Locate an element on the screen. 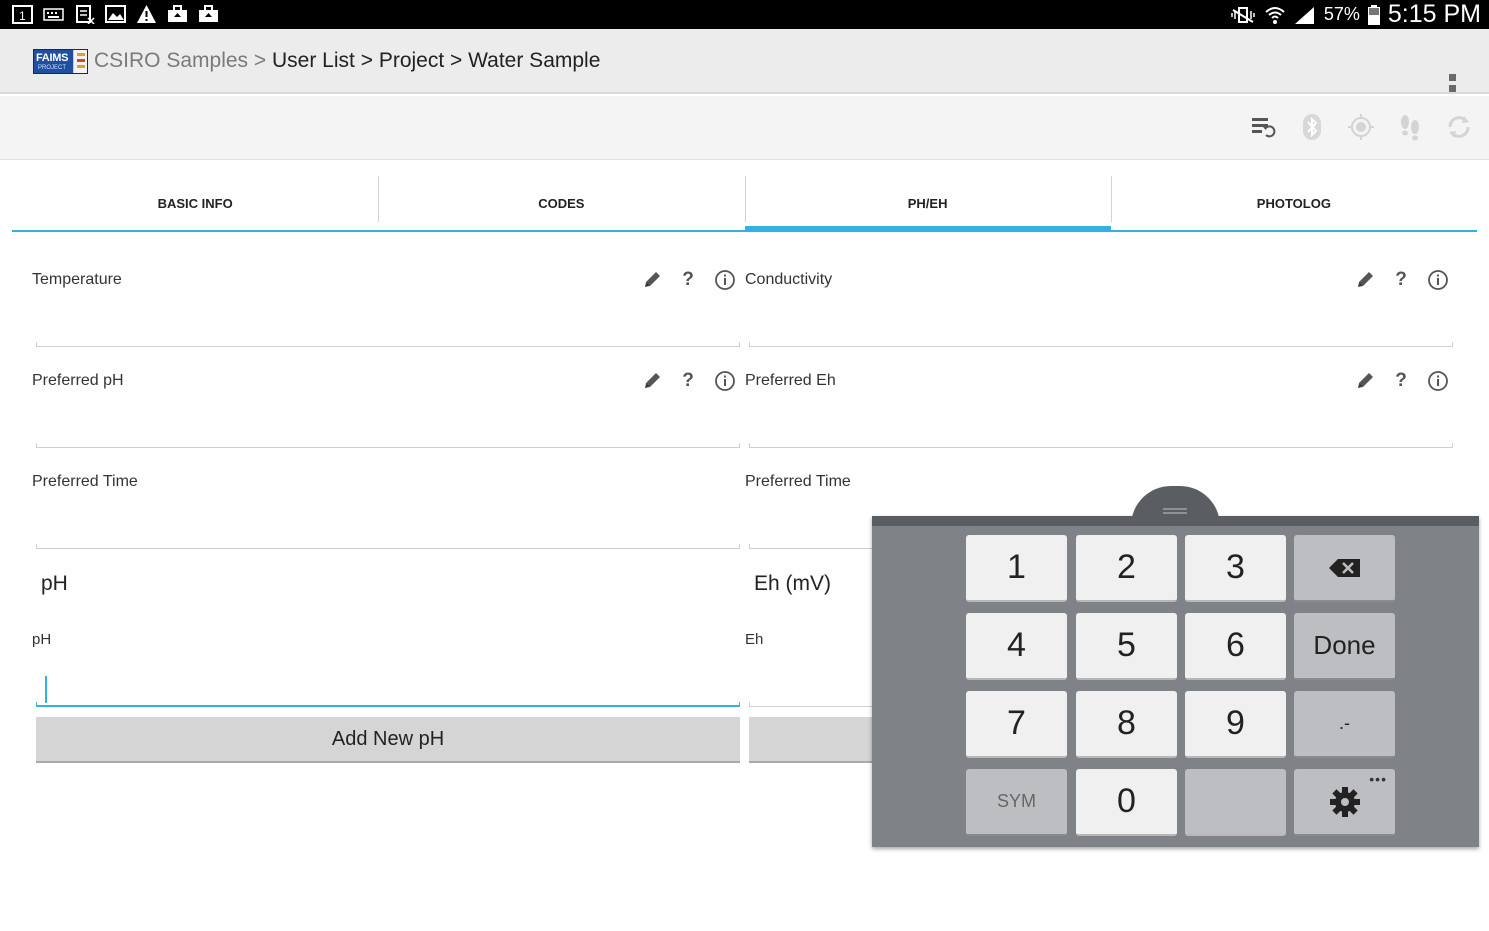  backspace-icon is located at coordinates (1344, 567).